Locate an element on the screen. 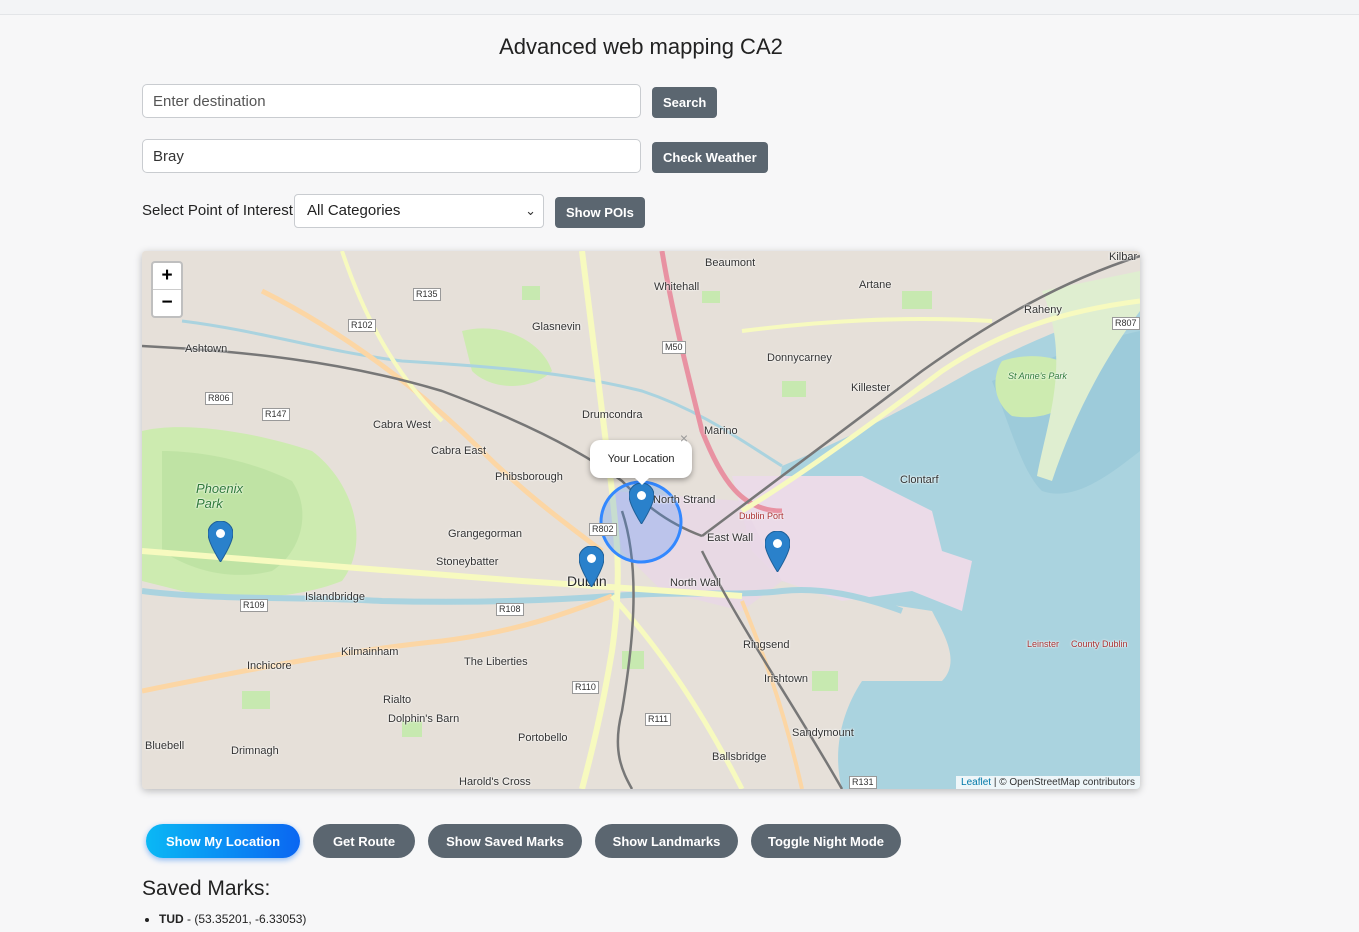 The image size is (1359, 932). place-label: The Liberties is located at coordinates (496, 662).